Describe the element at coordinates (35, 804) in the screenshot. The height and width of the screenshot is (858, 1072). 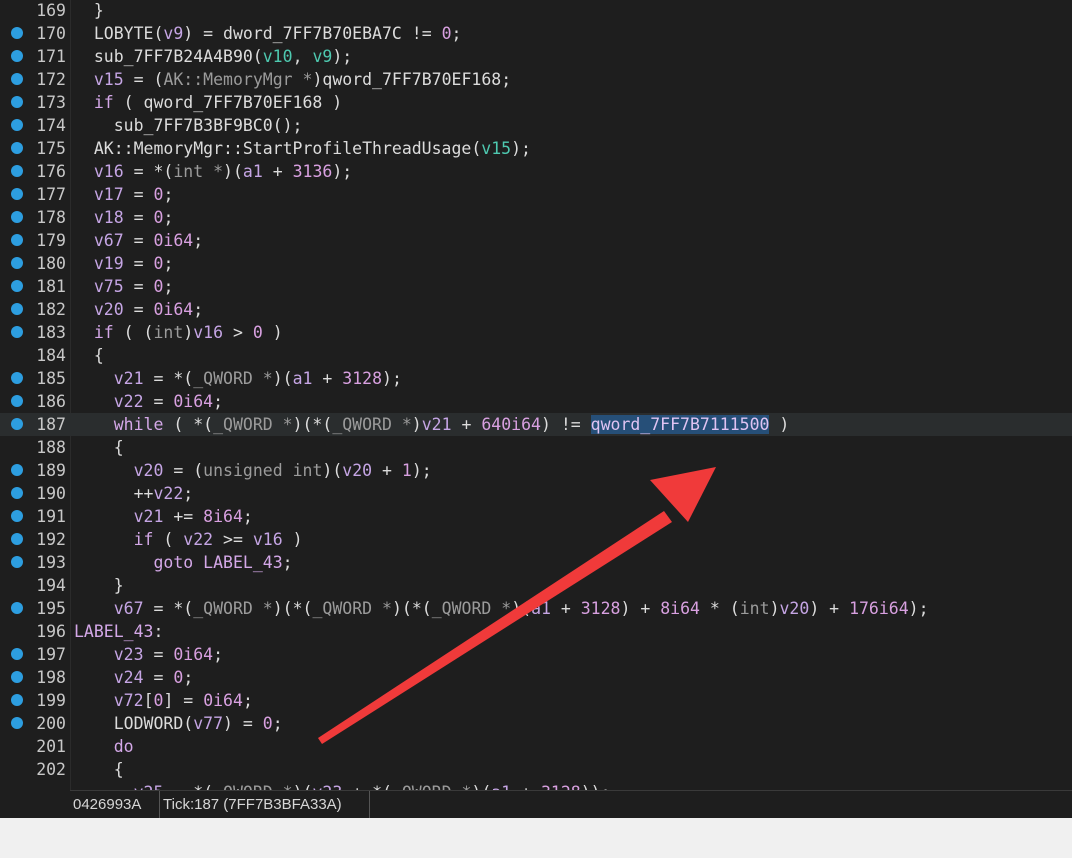
I see `status-left-strip` at that location.